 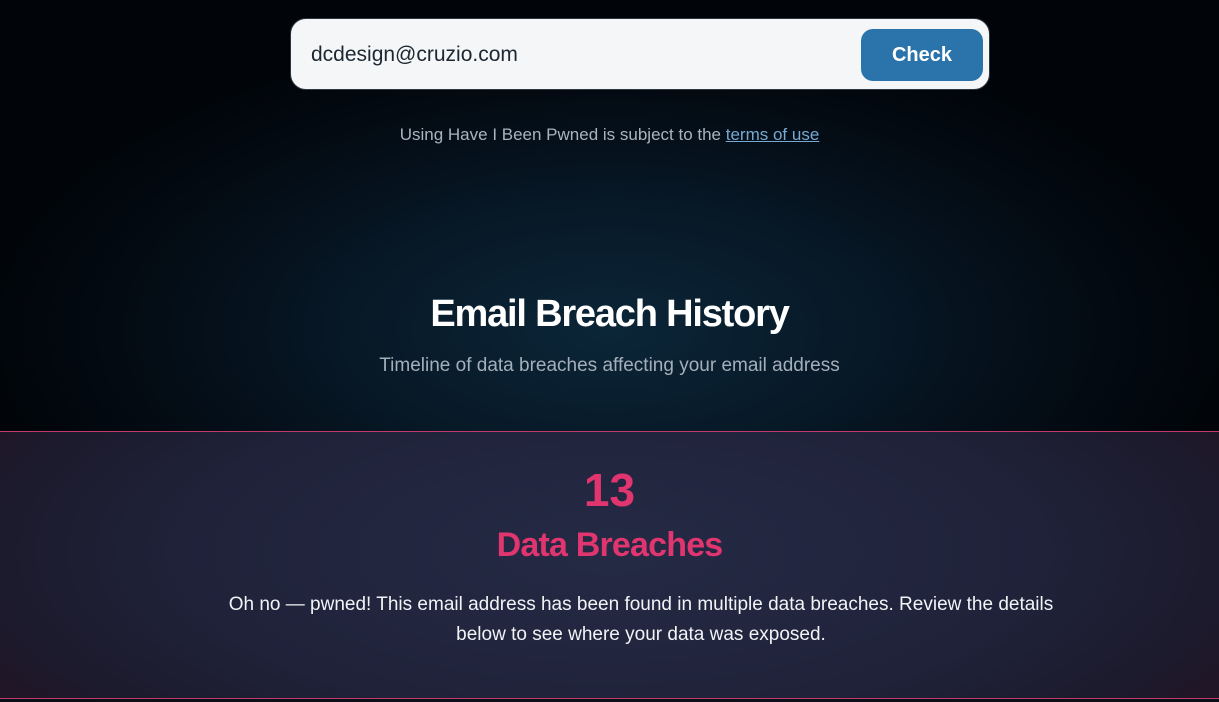 I want to click on breach-count-label: Data Breaches, so click(x=610, y=545).